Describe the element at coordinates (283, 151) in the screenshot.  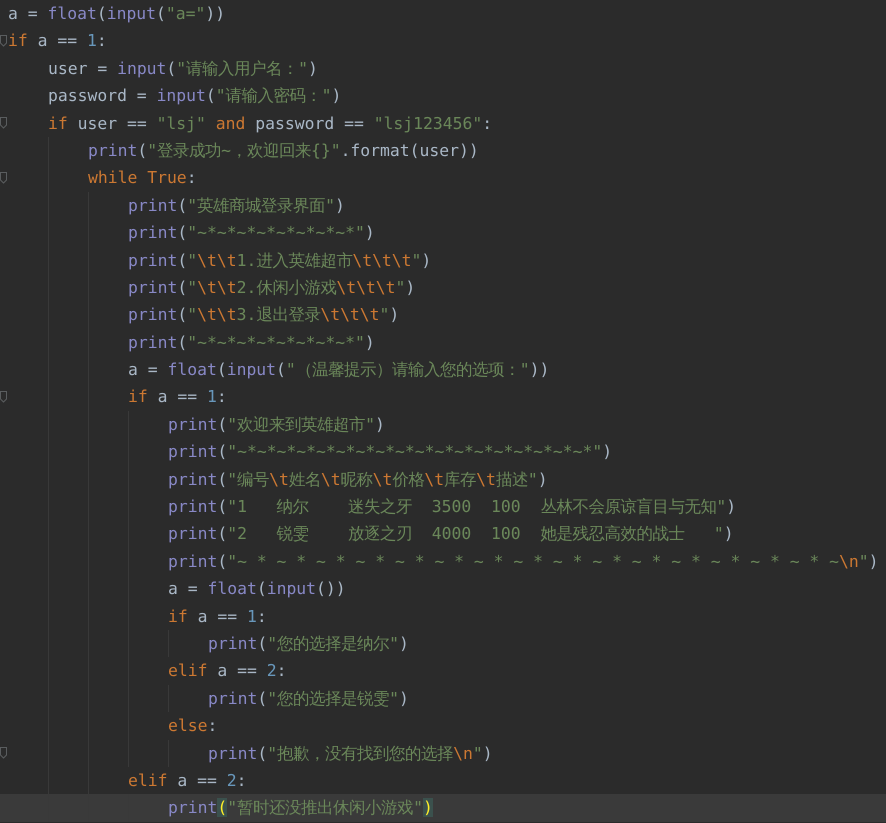
I see `code-text: print("登录成功~，欢迎回来{}".format(user))` at that location.